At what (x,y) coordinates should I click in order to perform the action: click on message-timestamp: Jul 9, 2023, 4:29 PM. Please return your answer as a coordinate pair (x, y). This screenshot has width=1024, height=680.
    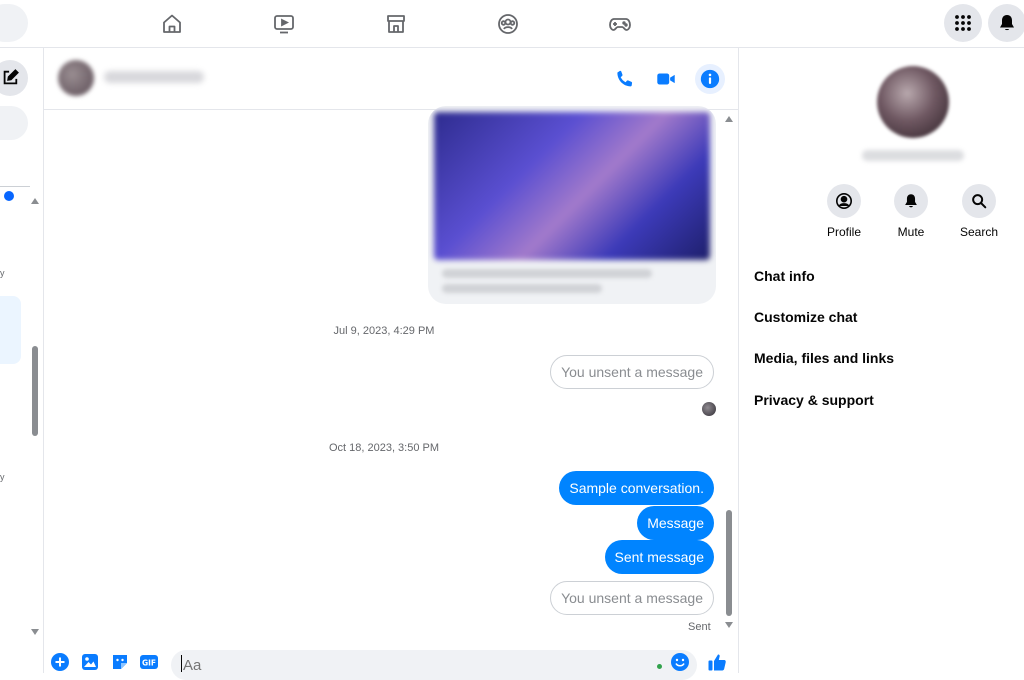
    Looking at the image, I should click on (384, 331).